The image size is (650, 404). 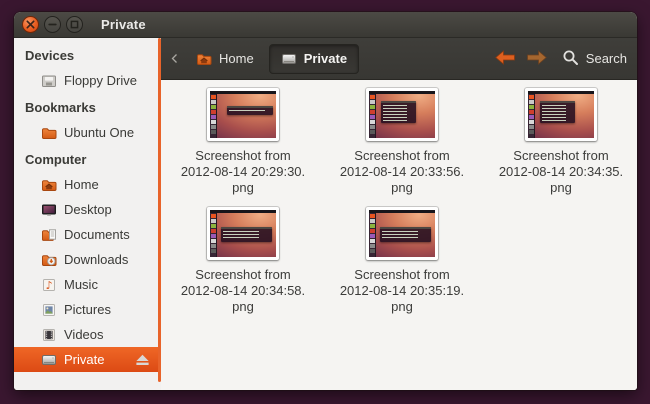 I want to click on sidebar-item-videos: Videos, so click(x=87, y=334).